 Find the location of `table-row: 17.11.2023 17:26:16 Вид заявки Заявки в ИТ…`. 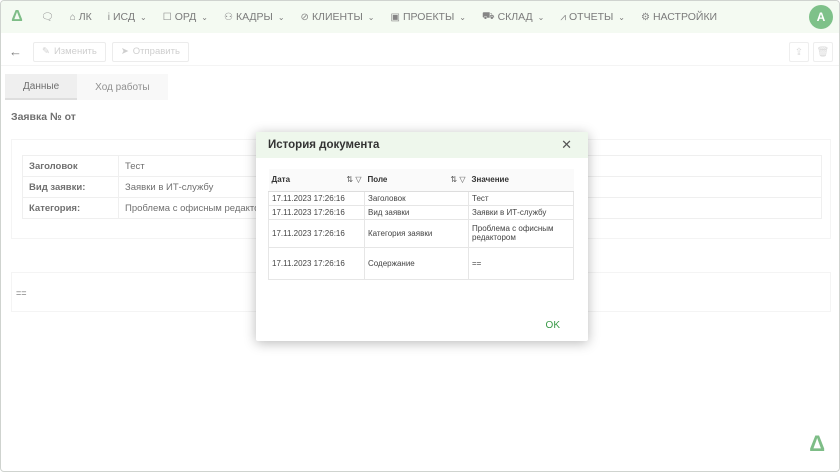

table-row: 17.11.2023 17:26:16 Вид заявки Заявки в ИТ… is located at coordinates (421, 212).